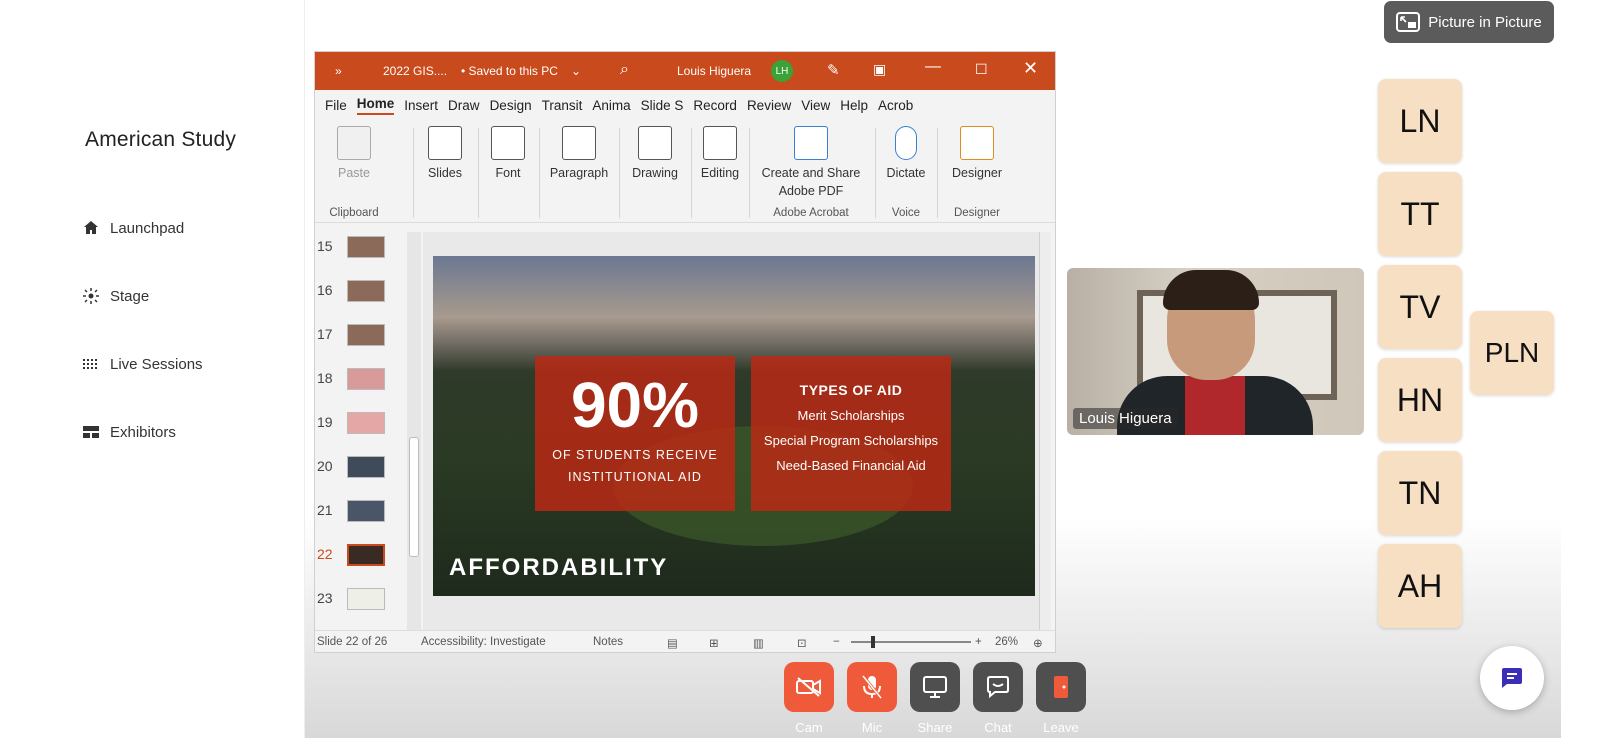  Describe the element at coordinates (161, 139) in the screenshot. I see `brand-title: American Study` at that location.